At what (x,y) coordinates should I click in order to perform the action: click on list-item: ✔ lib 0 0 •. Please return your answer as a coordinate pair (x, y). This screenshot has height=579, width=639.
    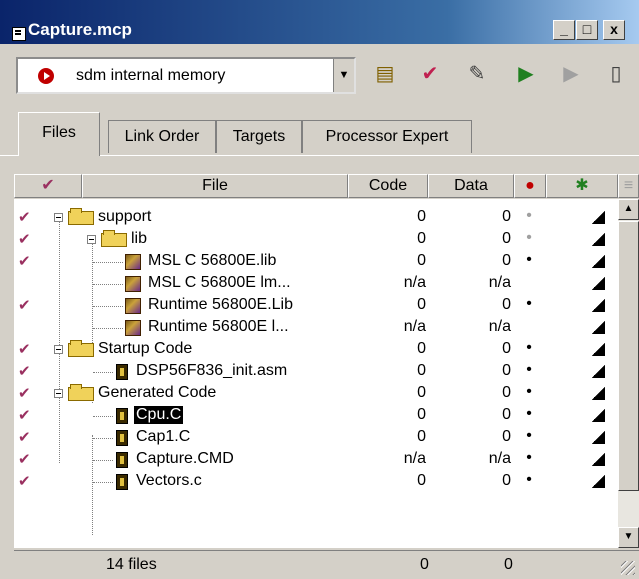
    Looking at the image, I should click on (316, 240).